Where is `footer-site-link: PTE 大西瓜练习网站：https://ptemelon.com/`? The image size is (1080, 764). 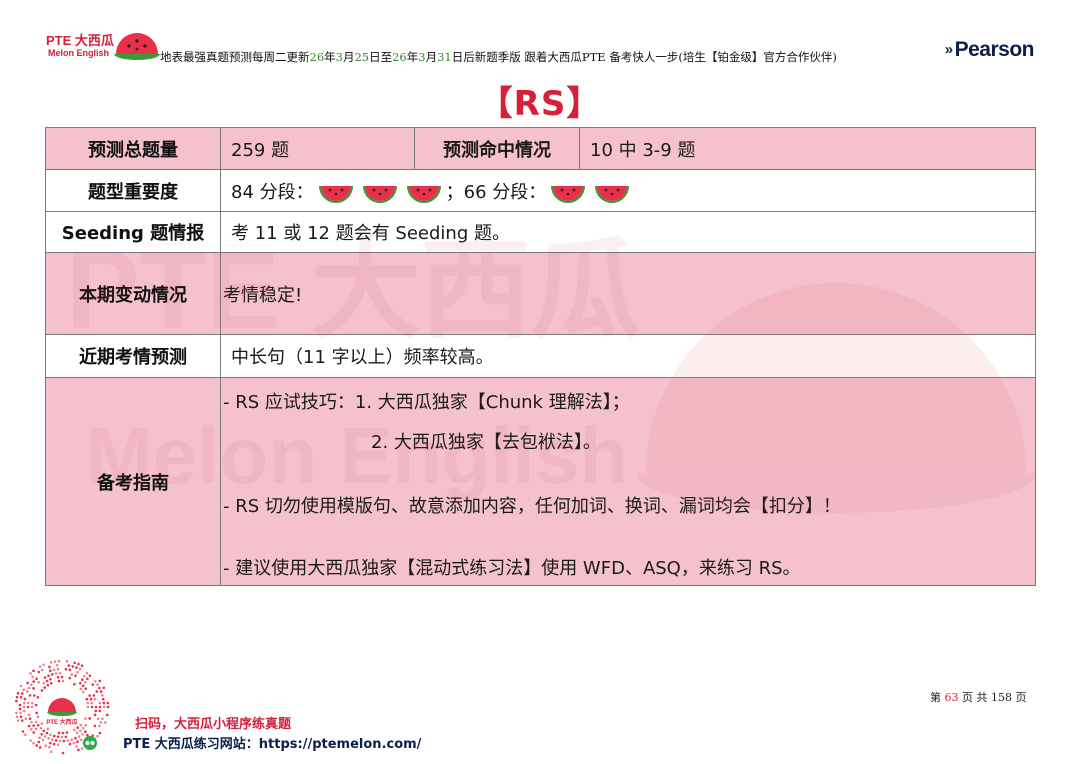 footer-site-link: PTE 大西瓜练习网站：https://ptemelon.com/ is located at coordinates (272, 742).